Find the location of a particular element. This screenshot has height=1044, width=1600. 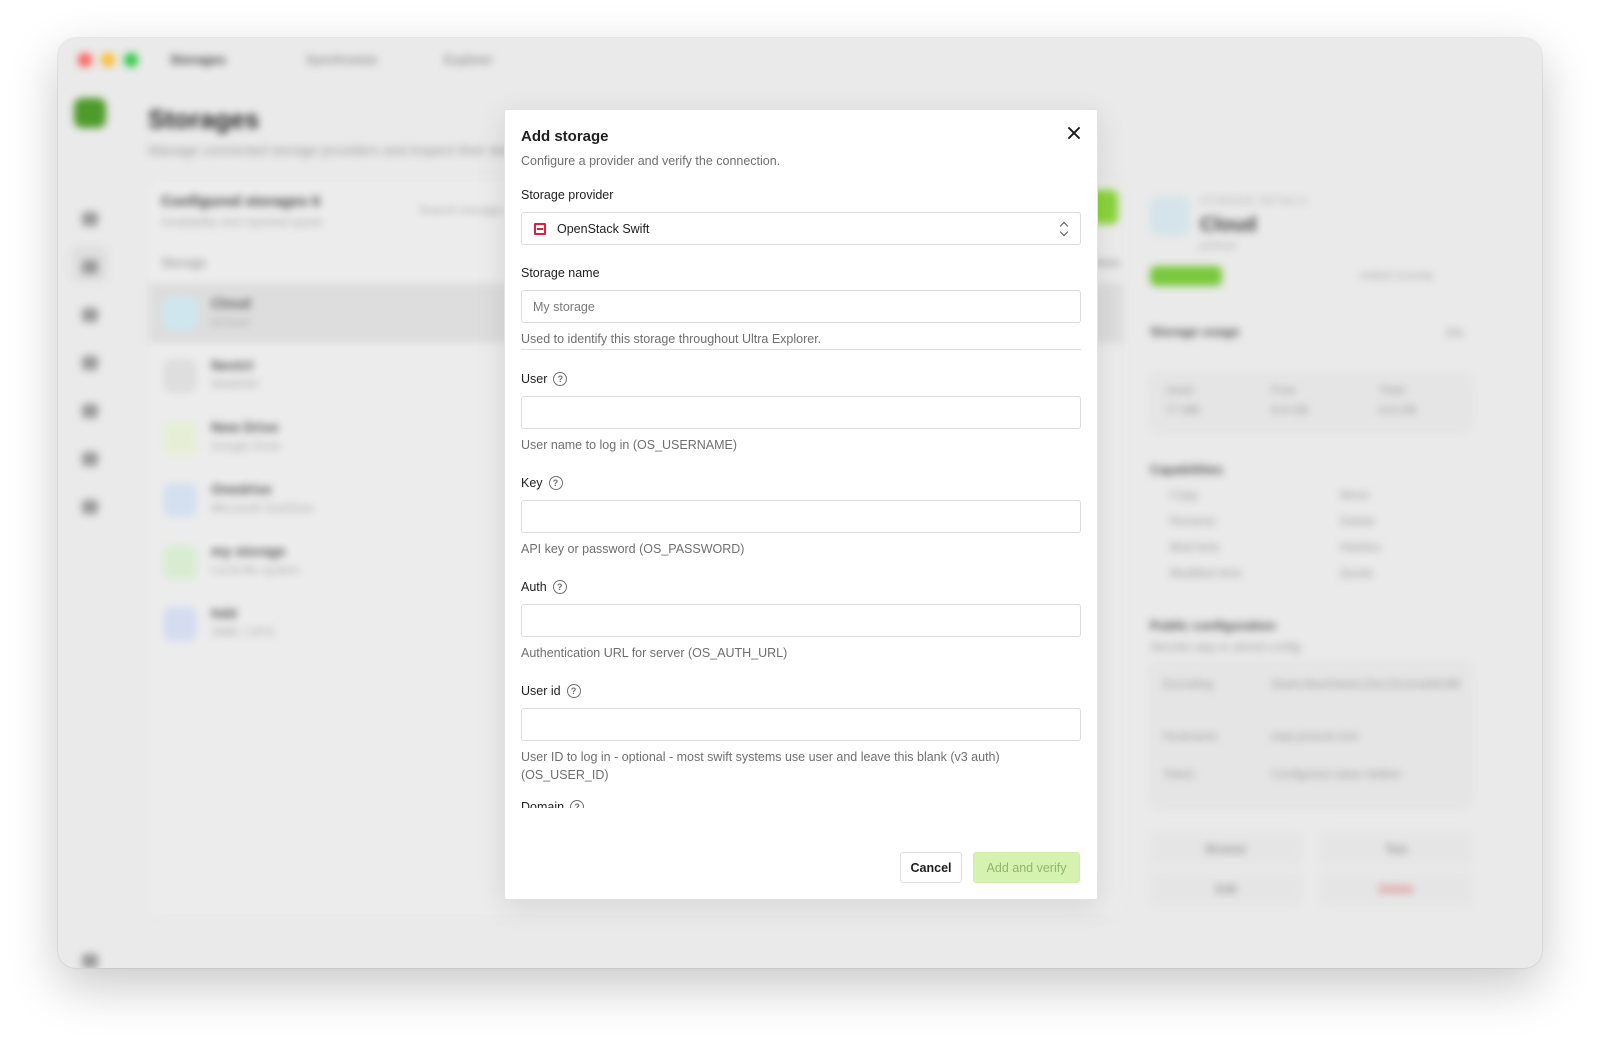

config-title: Public configuration is located at coordinates (1213, 625).